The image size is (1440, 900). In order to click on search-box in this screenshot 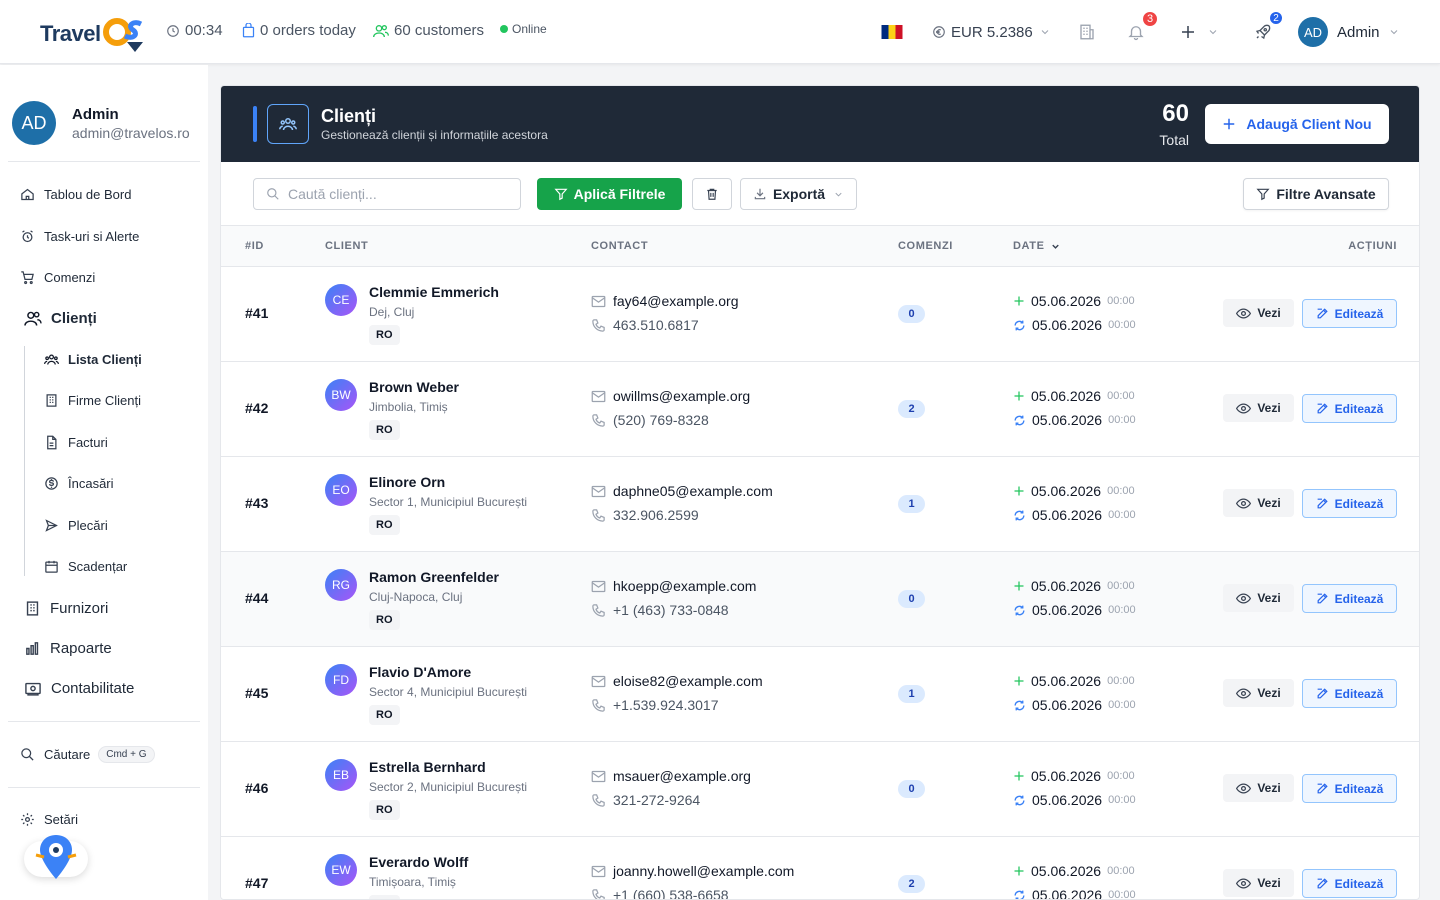, I will do `click(387, 194)`.